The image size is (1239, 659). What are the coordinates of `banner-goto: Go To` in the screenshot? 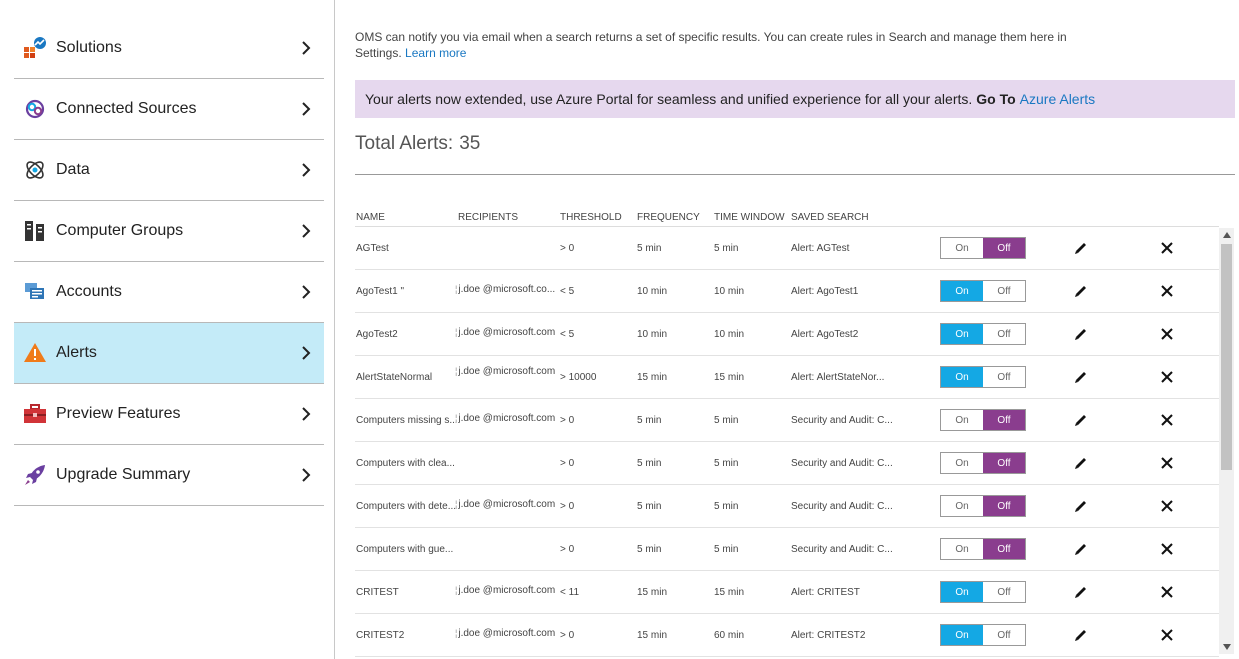 It's located at (996, 99).